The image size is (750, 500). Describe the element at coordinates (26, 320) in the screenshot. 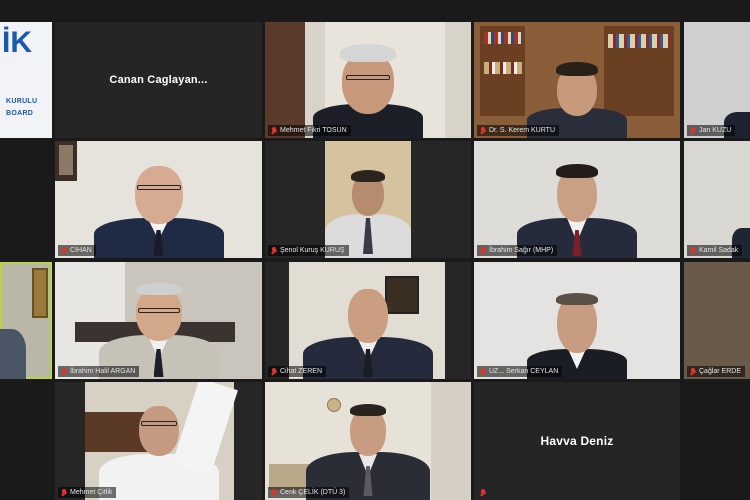

I see `video-tile-active-speaker` at that location.